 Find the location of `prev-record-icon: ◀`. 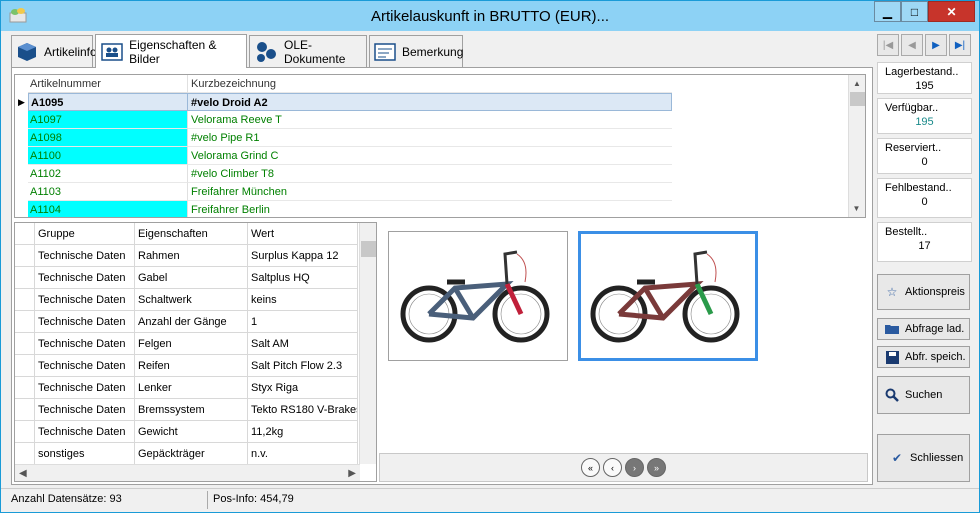

prev-record-icon: ◀ is located at coordinates (912, 45).